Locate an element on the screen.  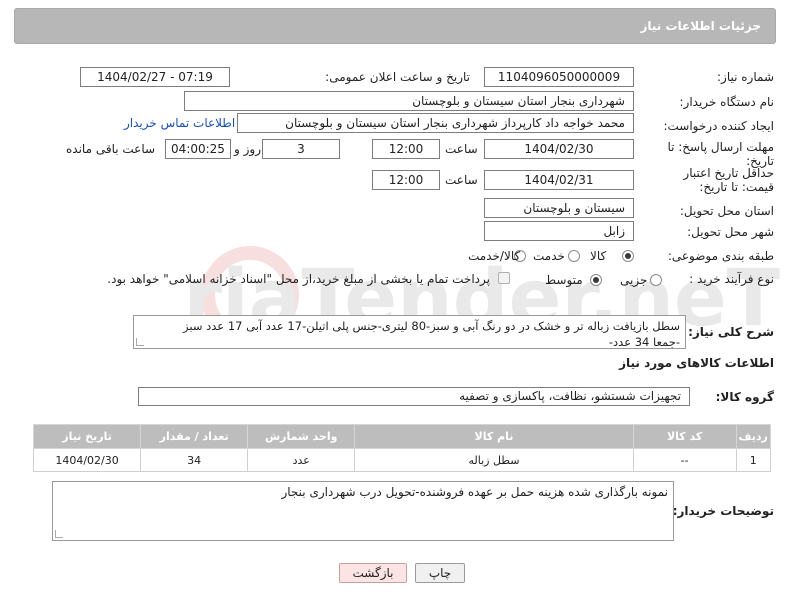
deadline-time-label: ساعت is located at coordinates (461, 149).